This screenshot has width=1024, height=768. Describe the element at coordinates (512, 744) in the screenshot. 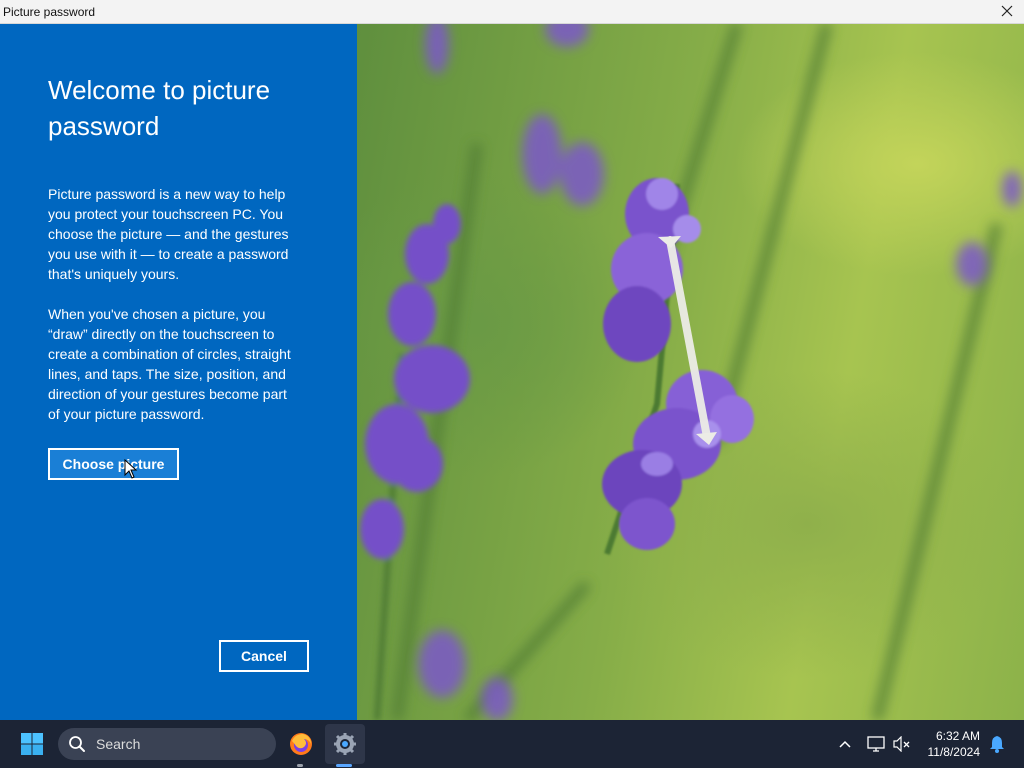

I see `taskbar: Search 6:32 AM 11/8/2024` at that location.